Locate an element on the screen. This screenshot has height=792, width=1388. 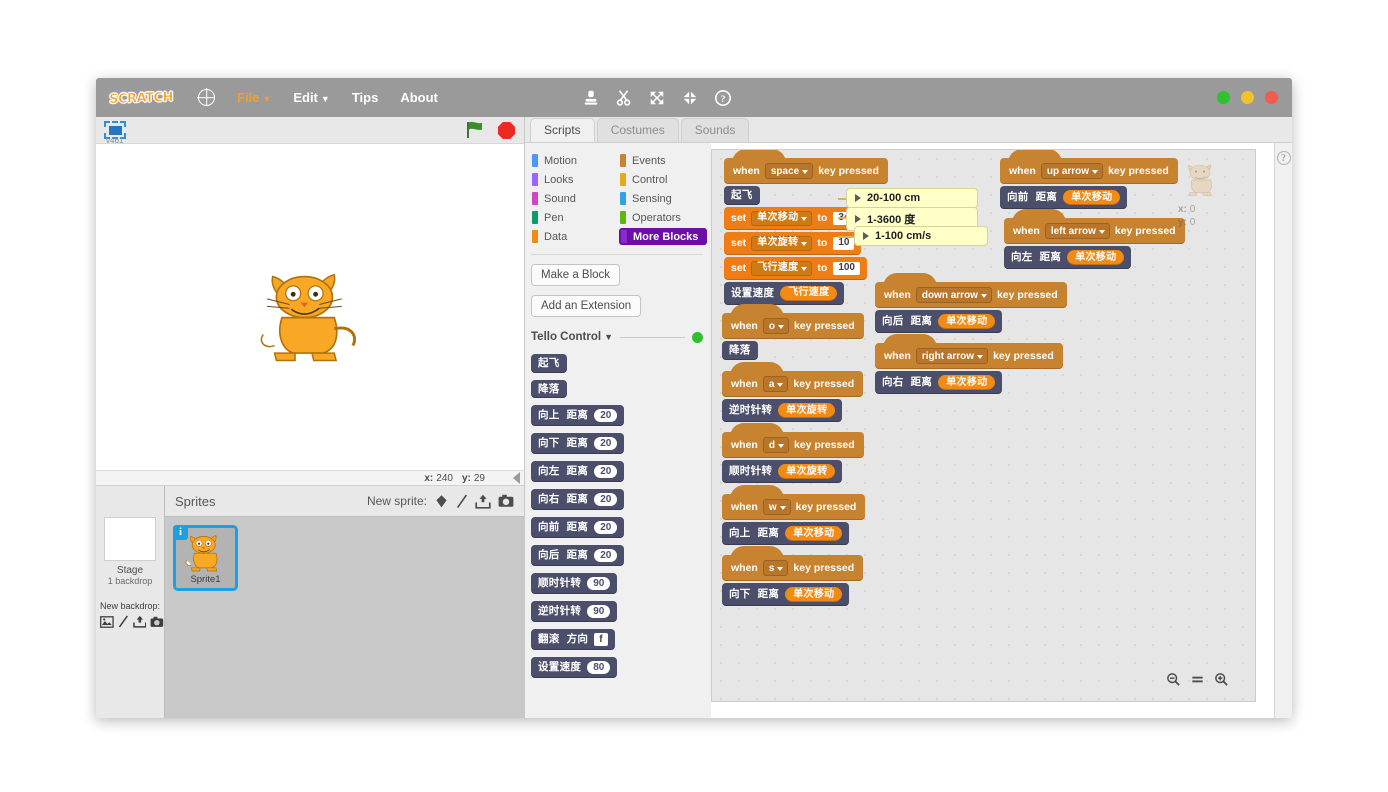
category-looks: Looks is located at coordinates (575, 179).